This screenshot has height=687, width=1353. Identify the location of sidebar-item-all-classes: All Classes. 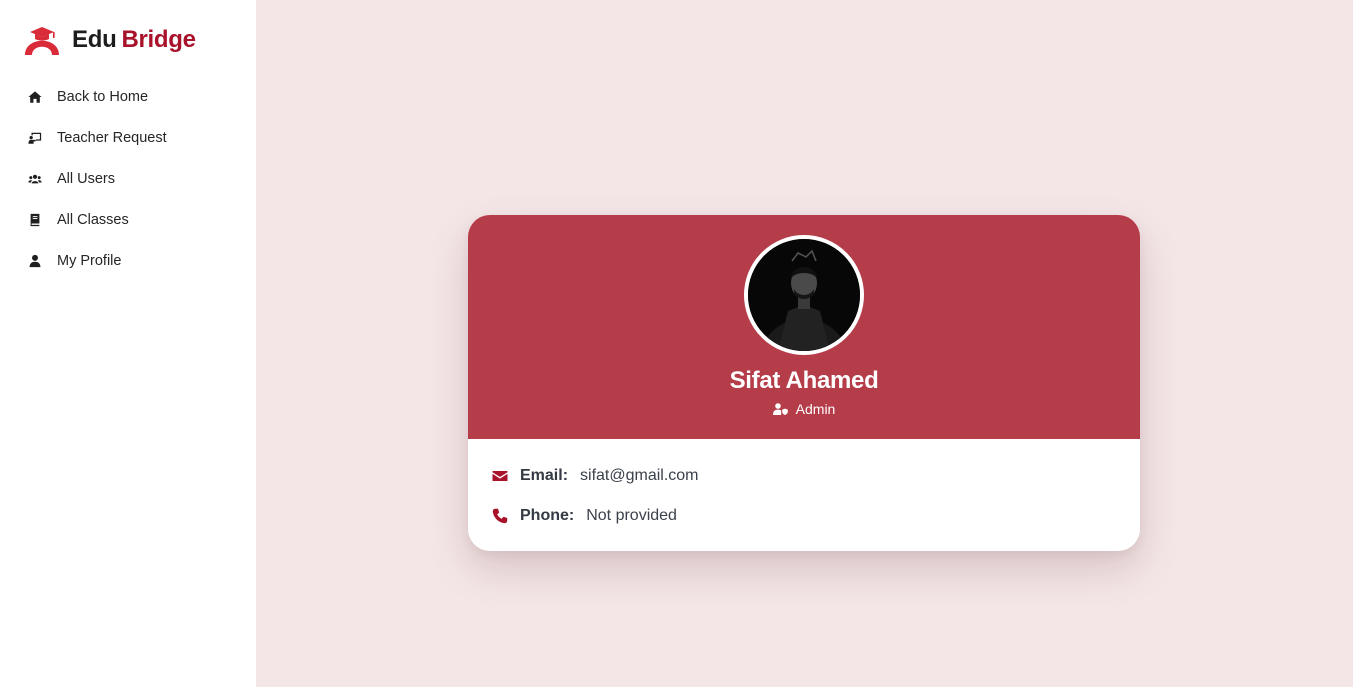
(139, 219).